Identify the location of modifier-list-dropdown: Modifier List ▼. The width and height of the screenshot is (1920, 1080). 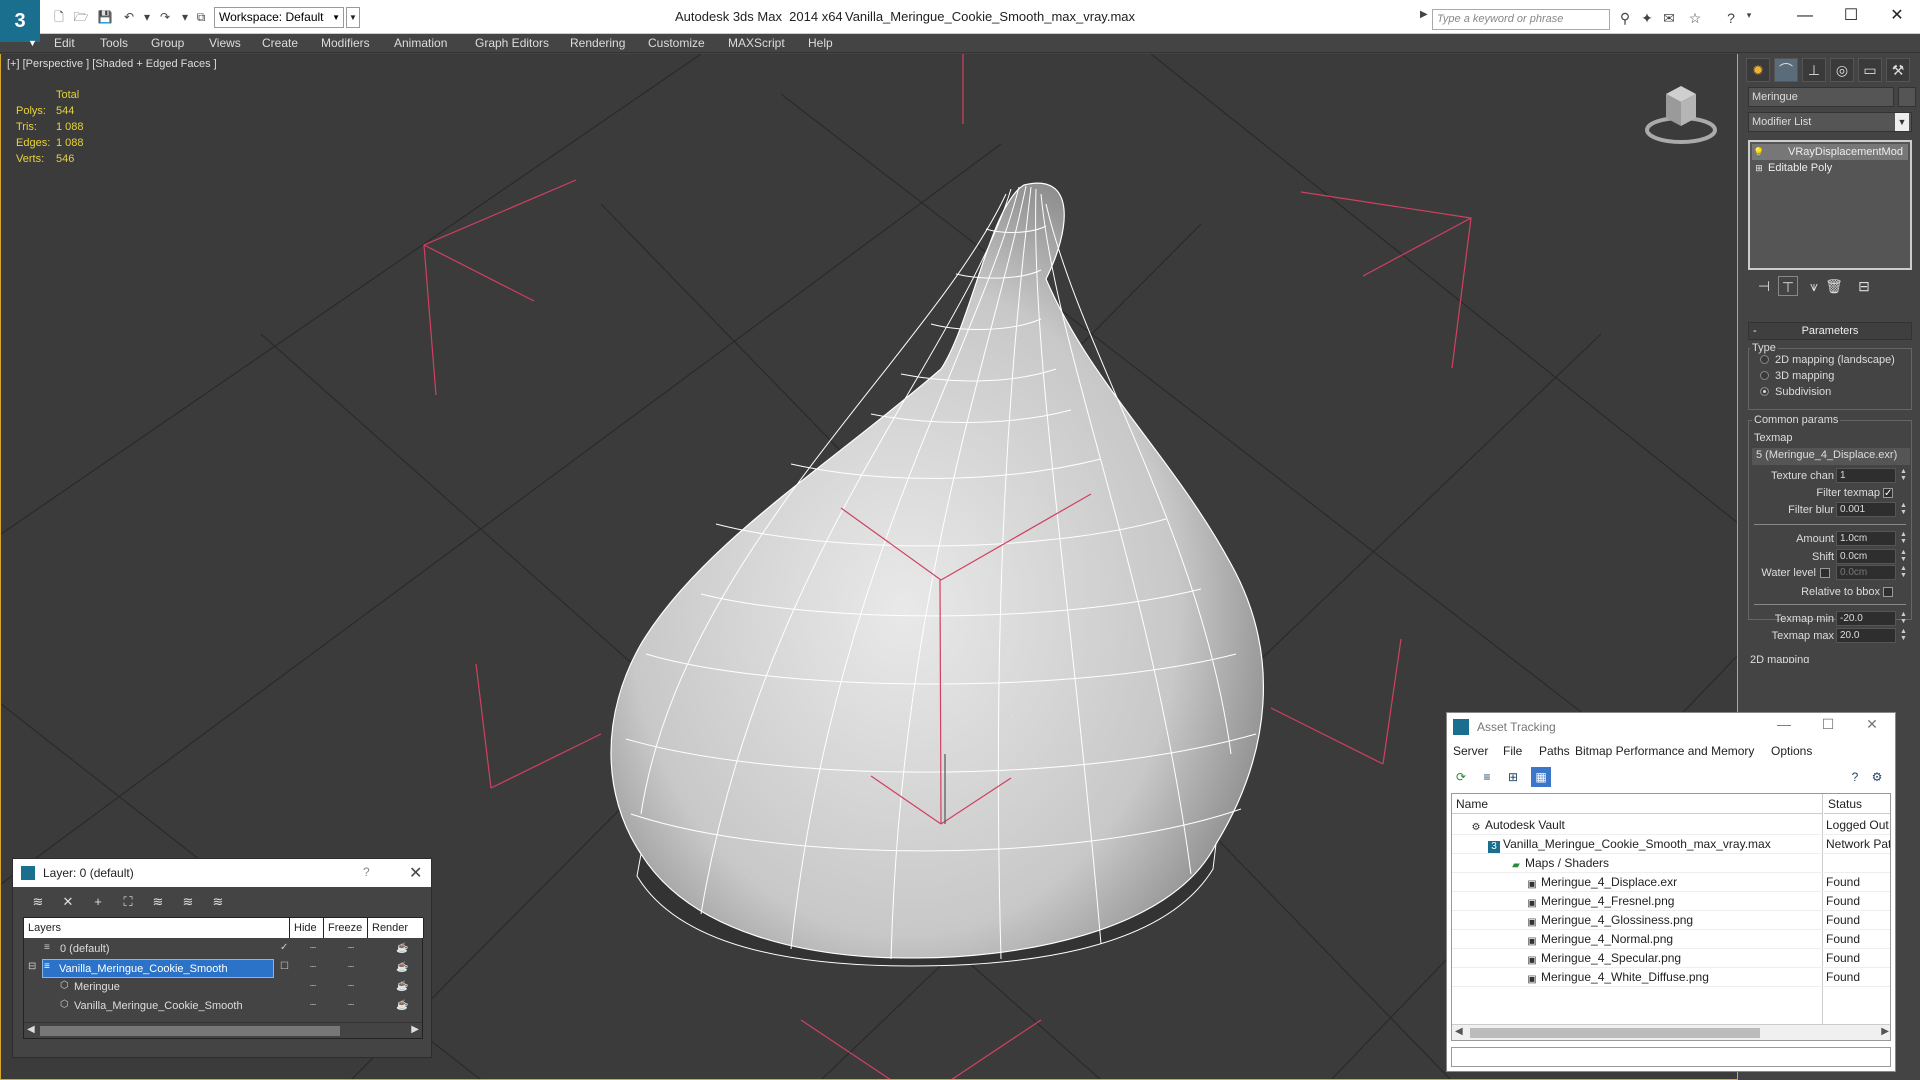
(1830, 122).